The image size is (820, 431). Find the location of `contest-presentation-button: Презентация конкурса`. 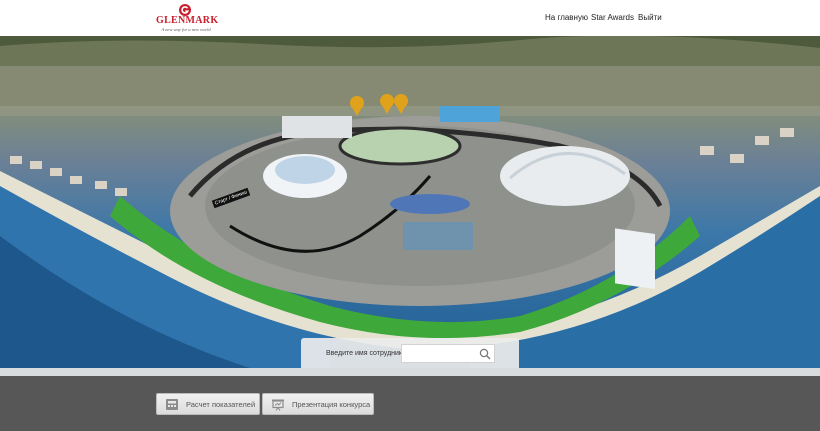

contest-presentation-button: Презентация конкурса is located at coordinates (318, 404).